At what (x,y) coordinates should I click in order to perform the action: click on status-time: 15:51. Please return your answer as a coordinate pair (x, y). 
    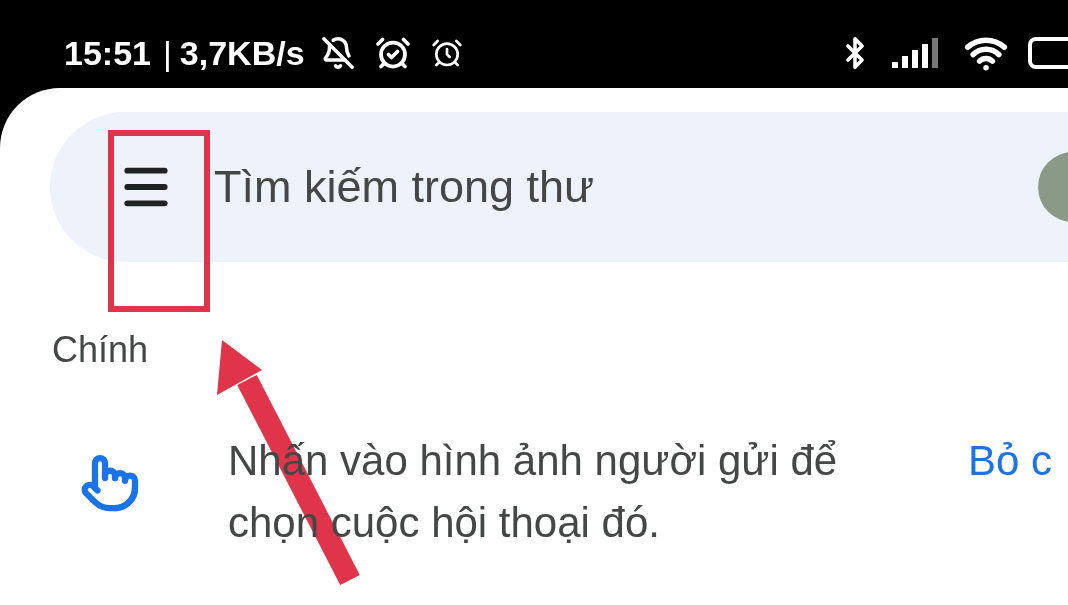
    Looking at the image, I should click on (107, 53).